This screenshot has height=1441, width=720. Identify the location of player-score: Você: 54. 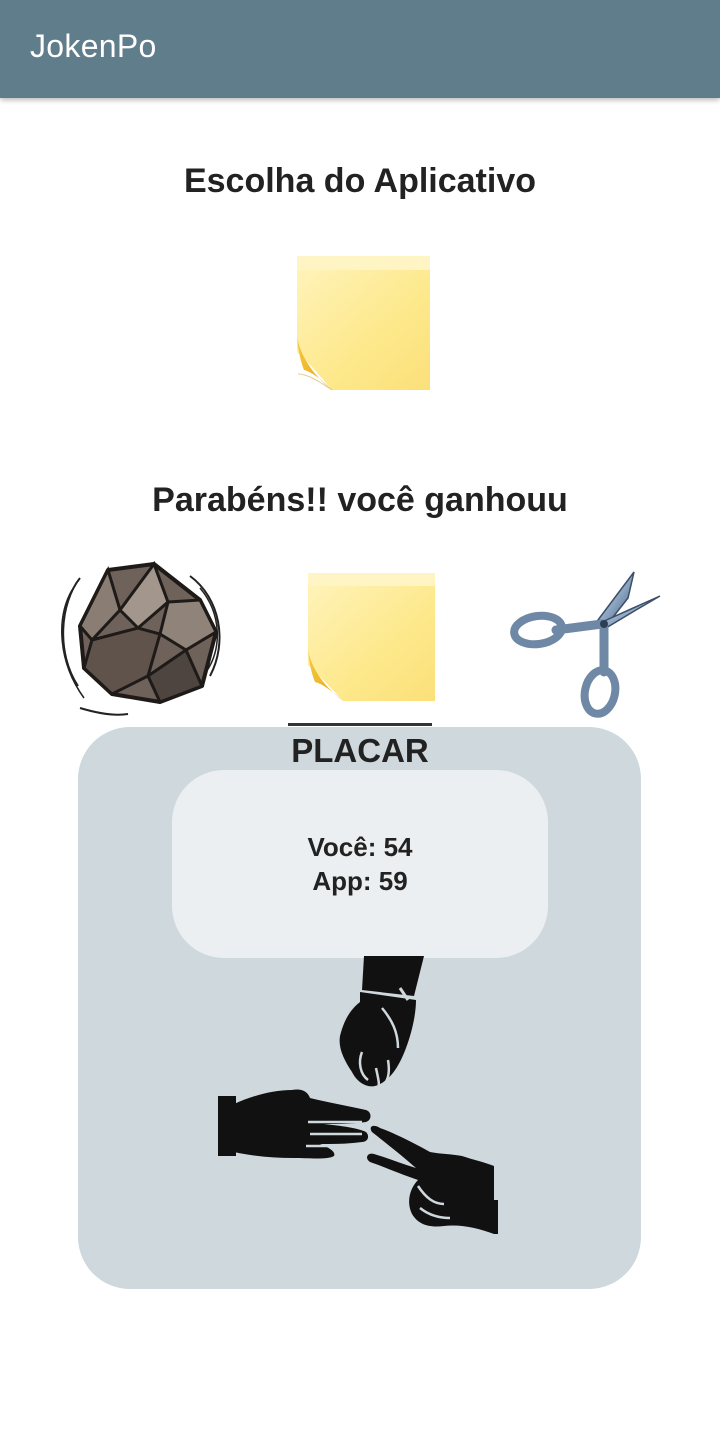
(360, 847).